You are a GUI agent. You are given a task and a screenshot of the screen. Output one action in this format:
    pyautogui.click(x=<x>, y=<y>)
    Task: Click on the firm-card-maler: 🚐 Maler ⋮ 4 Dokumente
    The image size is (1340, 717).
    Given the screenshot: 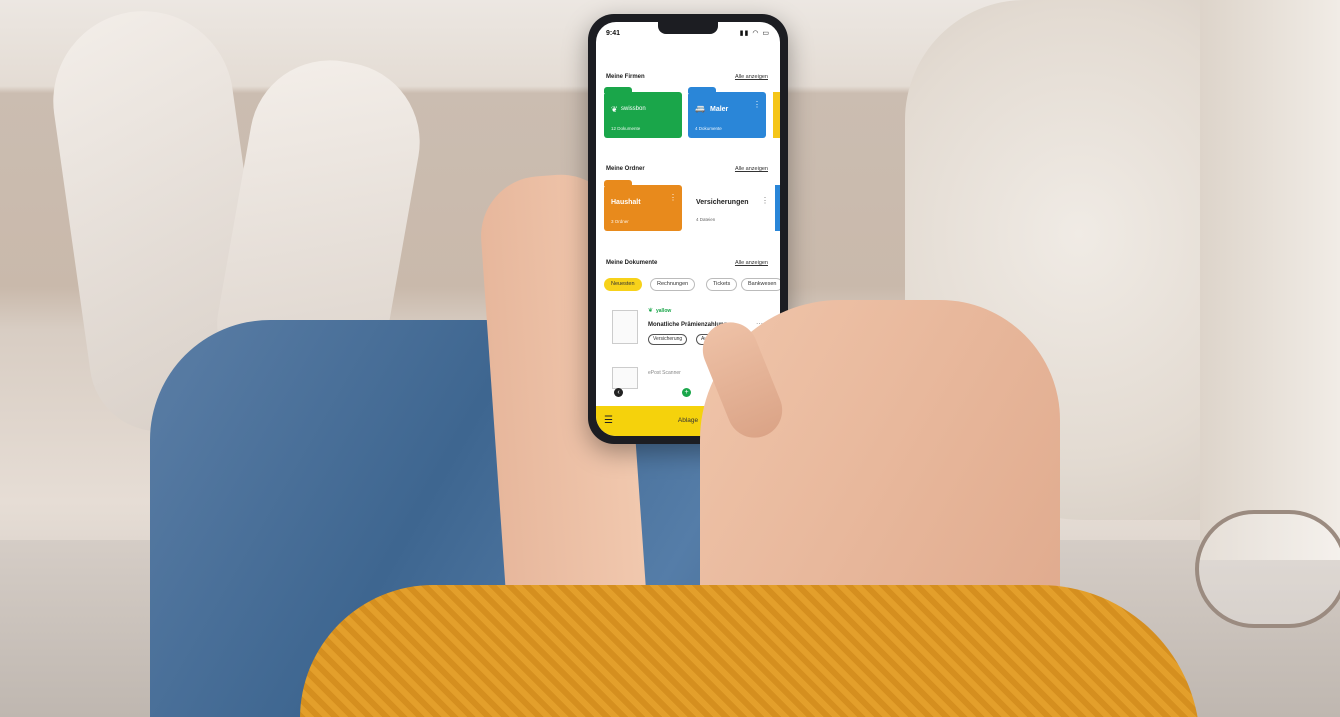 What is the action you would take?
    pyautogui.click(x=727, y=112)
    